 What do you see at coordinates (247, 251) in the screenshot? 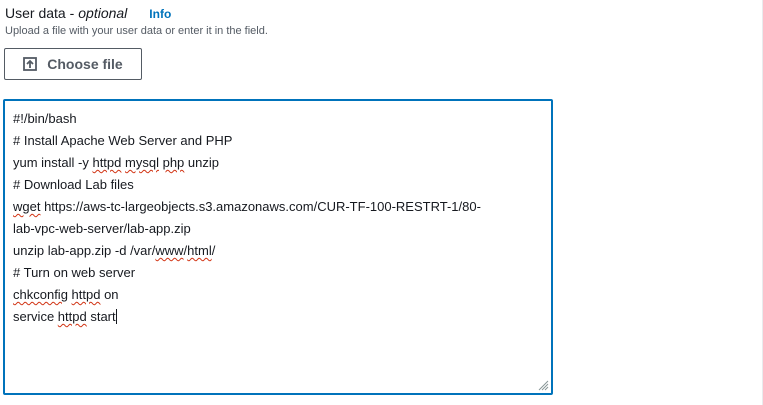
I see `code-line: unzip lab-app.zip -d /var/www/html/` at bounding box center [247, 251].